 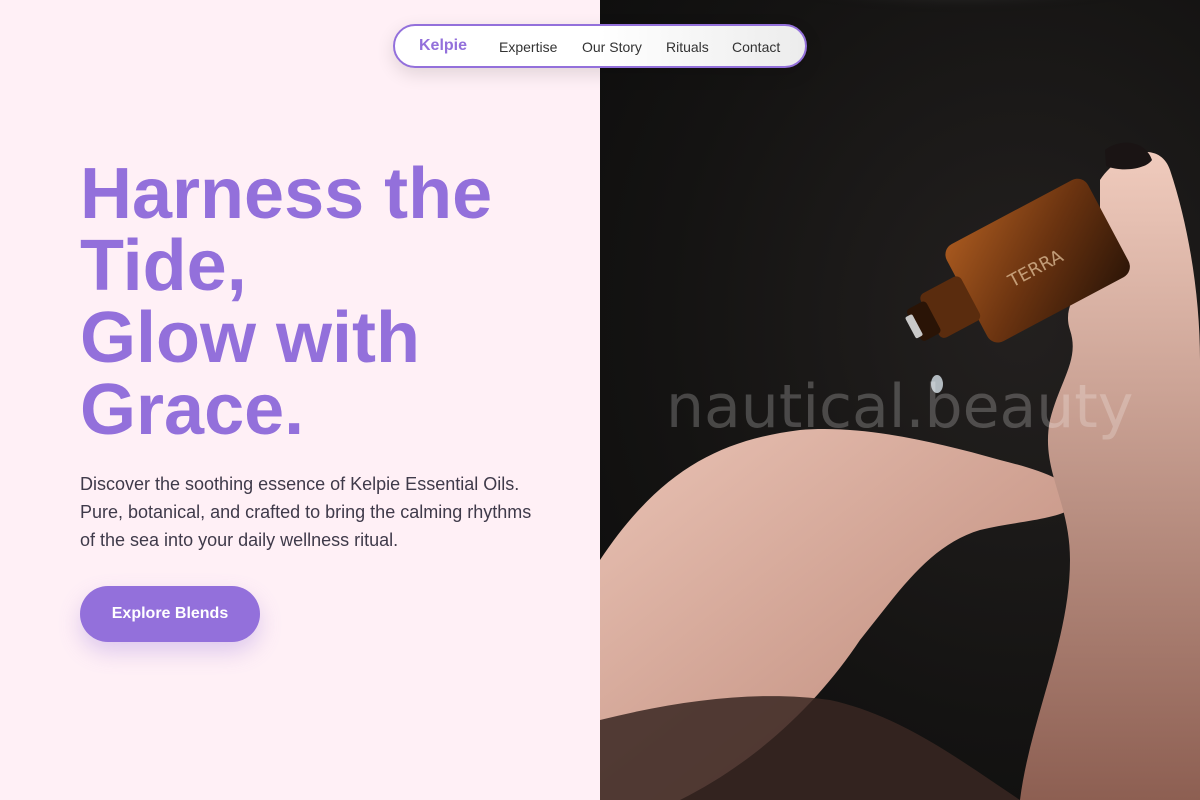 I want to click on hero-title-line: Grace., so click(x=192, y=410).